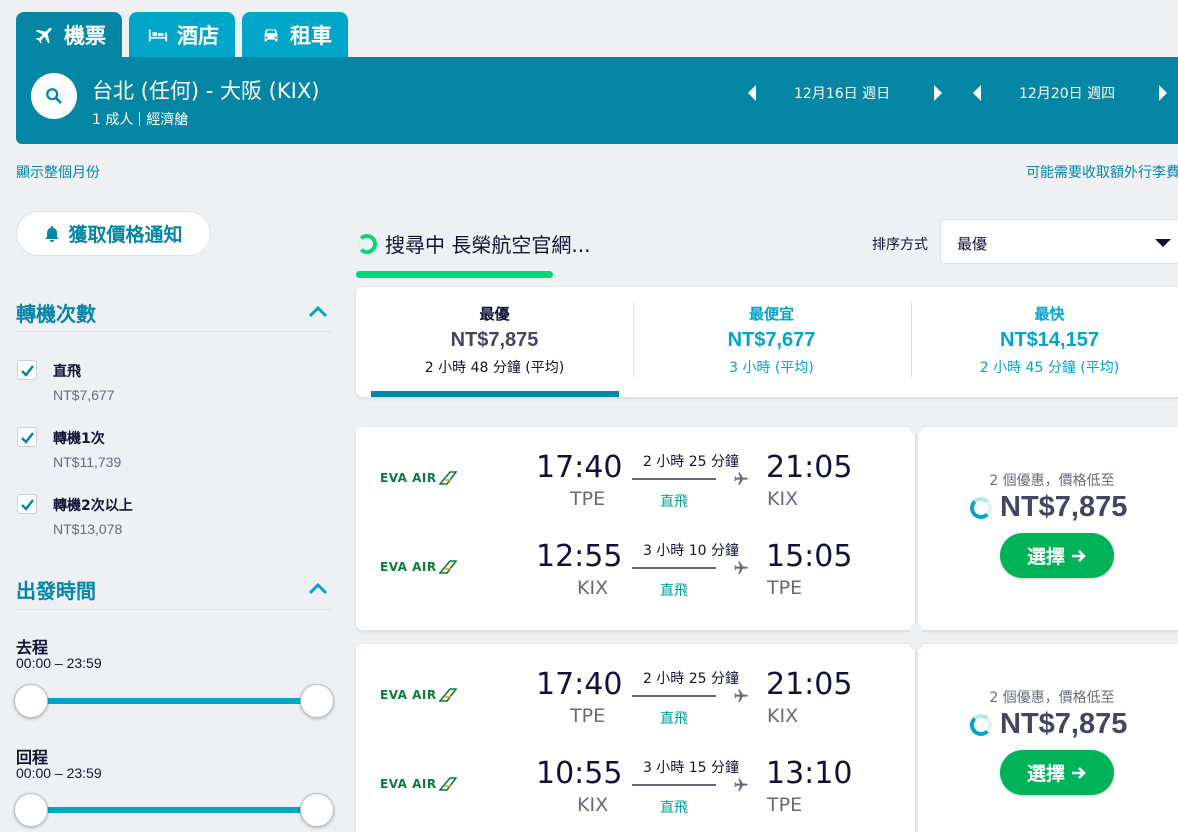 The image size is (1178, 832). Describe the element at coordinates (418, 784) in the screenshot. I see `airline-logo: EVA AIR` at that location.